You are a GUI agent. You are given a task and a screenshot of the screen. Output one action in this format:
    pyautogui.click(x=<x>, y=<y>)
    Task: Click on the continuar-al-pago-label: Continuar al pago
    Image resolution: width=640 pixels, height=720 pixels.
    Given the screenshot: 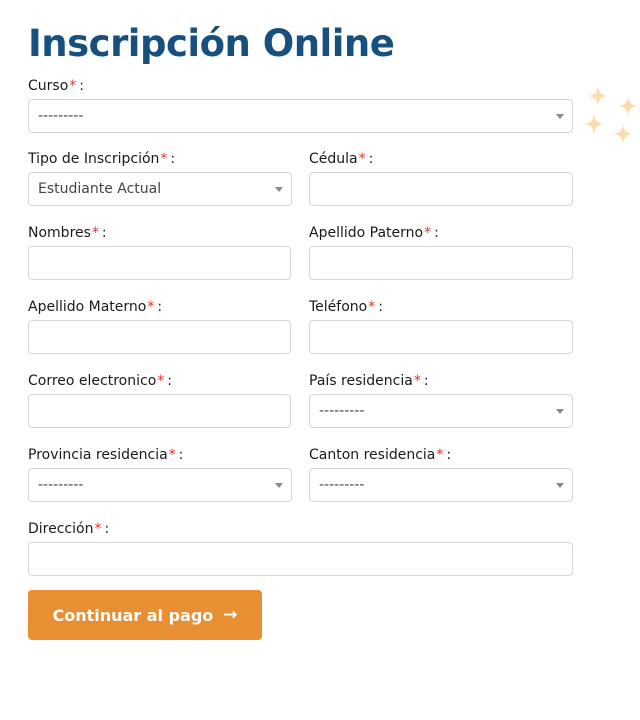 What is the action you would take?
    pyautogui.click(x=133, y=615)
    